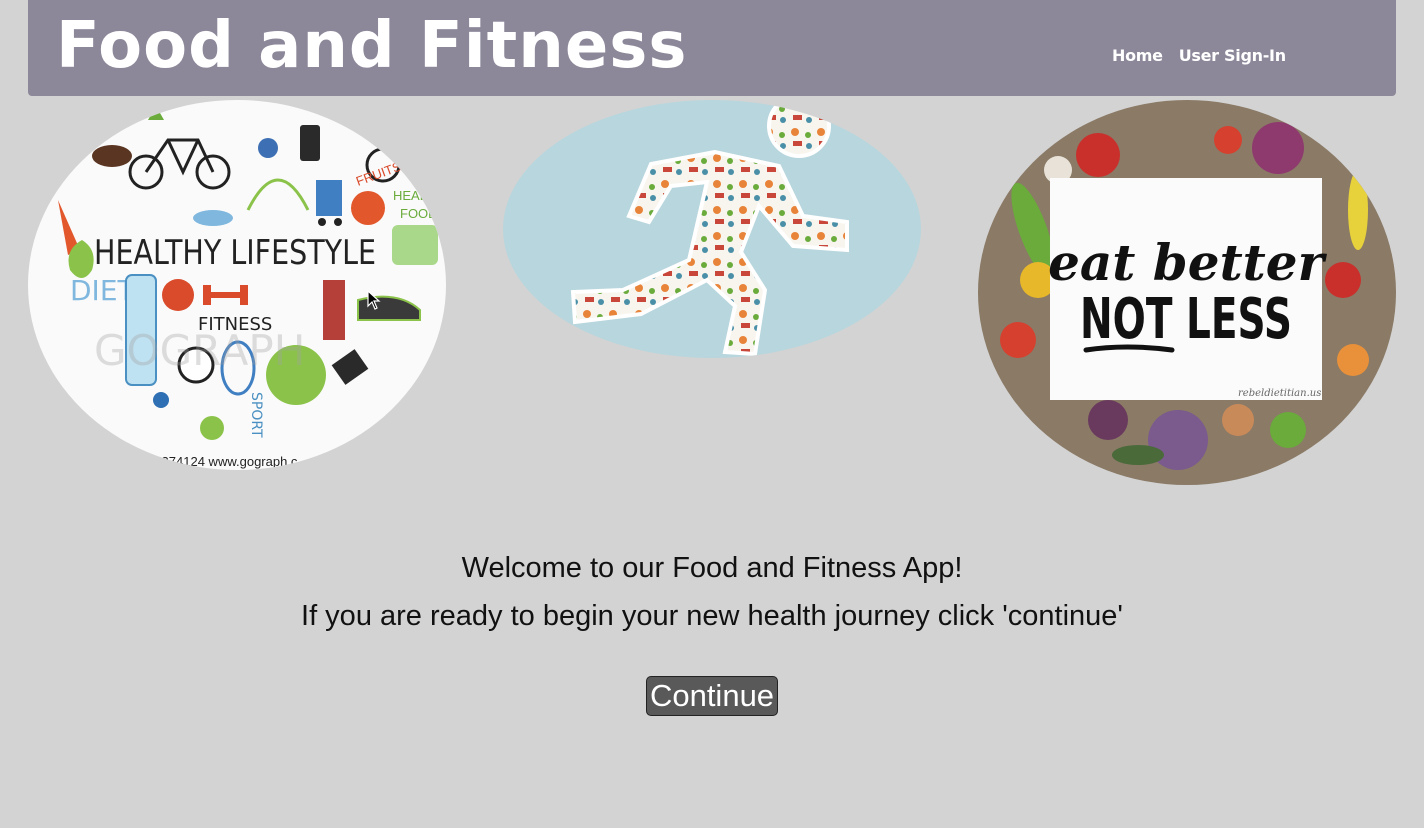 Image resolution: width=1424 pixels, height=828 pixels. I want to click on site-title: Food and Fitness, so click(372, 46).